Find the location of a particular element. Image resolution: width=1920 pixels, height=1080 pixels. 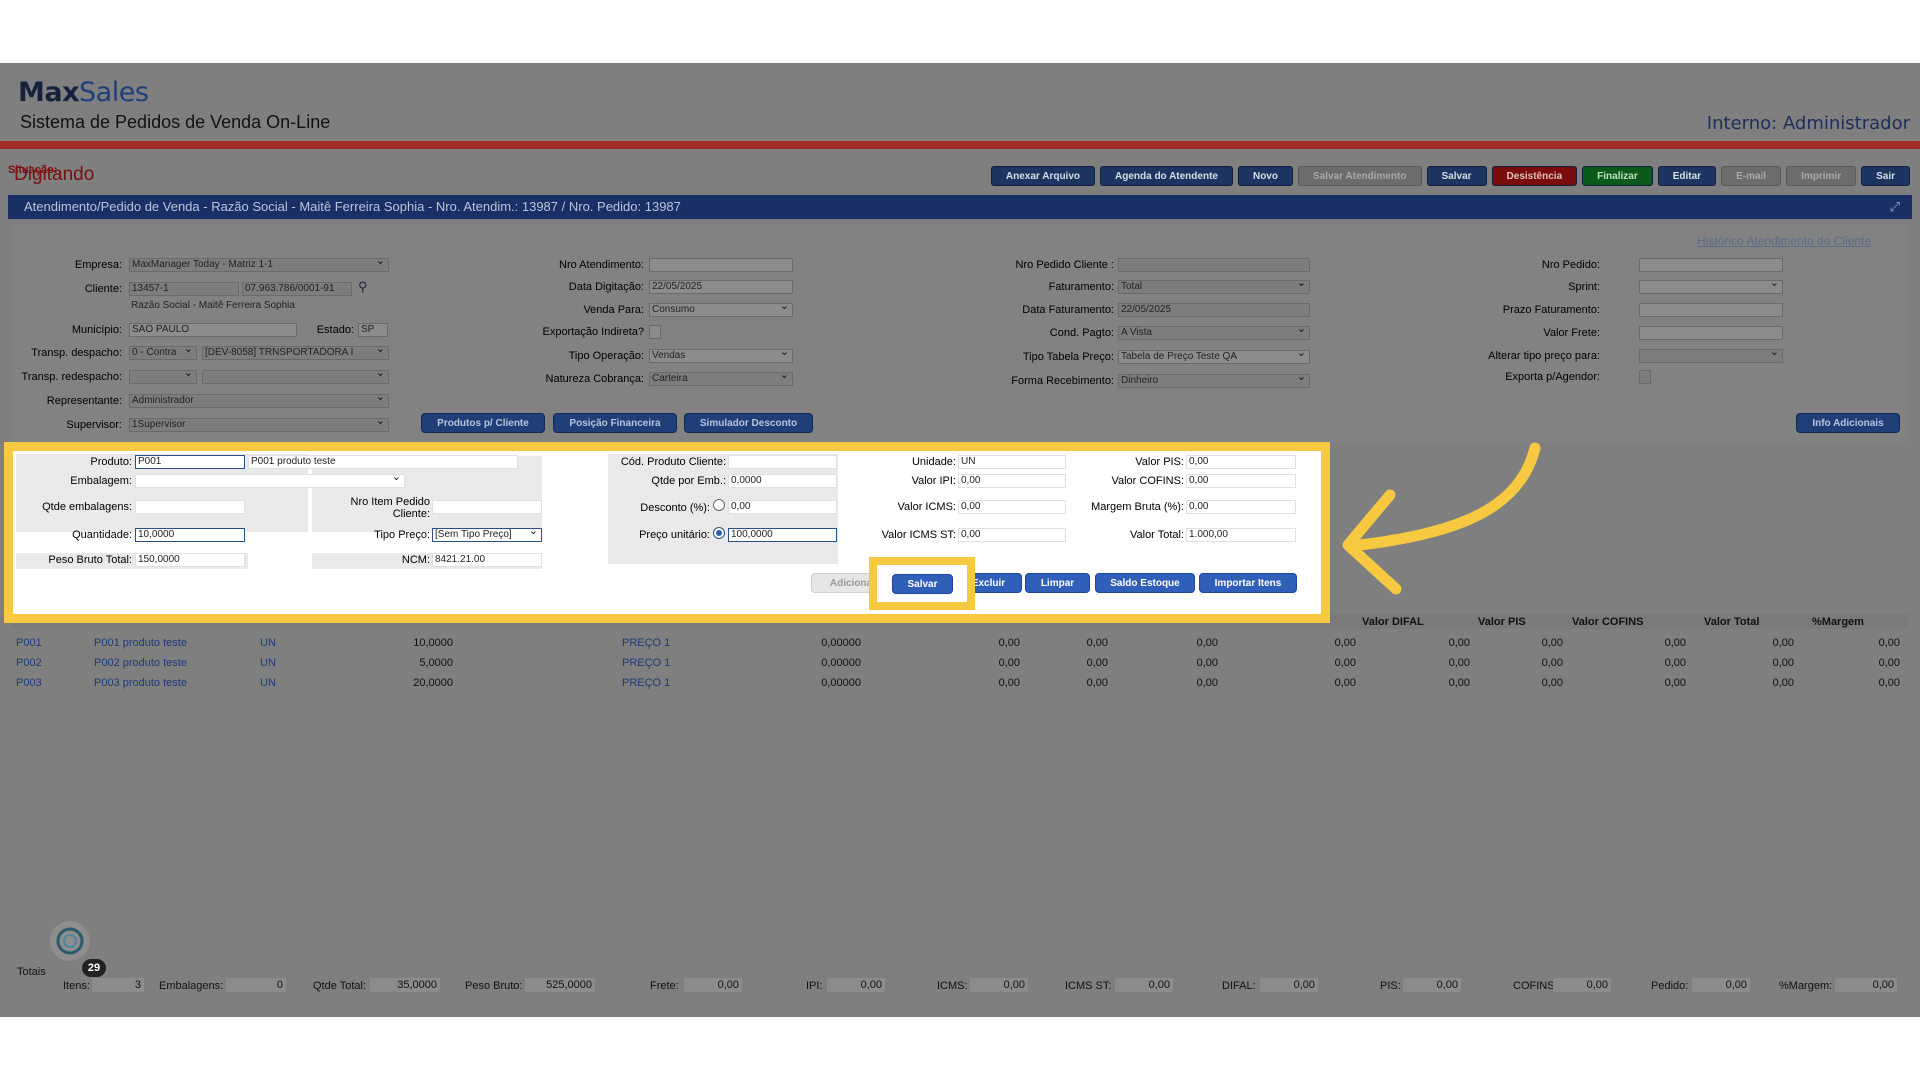

row-cod: P001 is located at coordinates (29, 643).